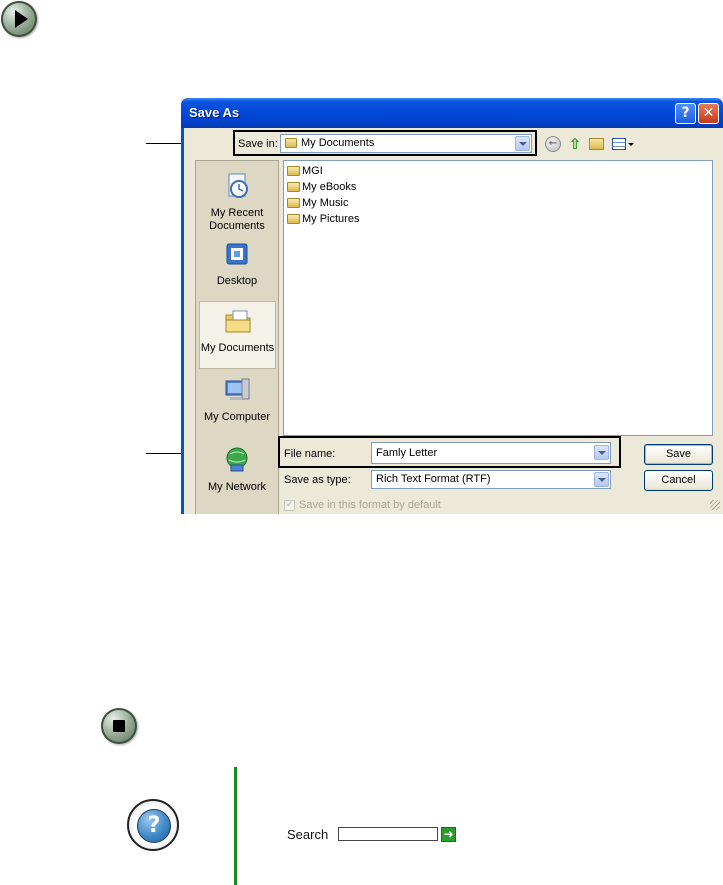 The image size is (723, 885). I want to click on places-bar: My Recent Documents Desktop My Documents, so click(237, 337).